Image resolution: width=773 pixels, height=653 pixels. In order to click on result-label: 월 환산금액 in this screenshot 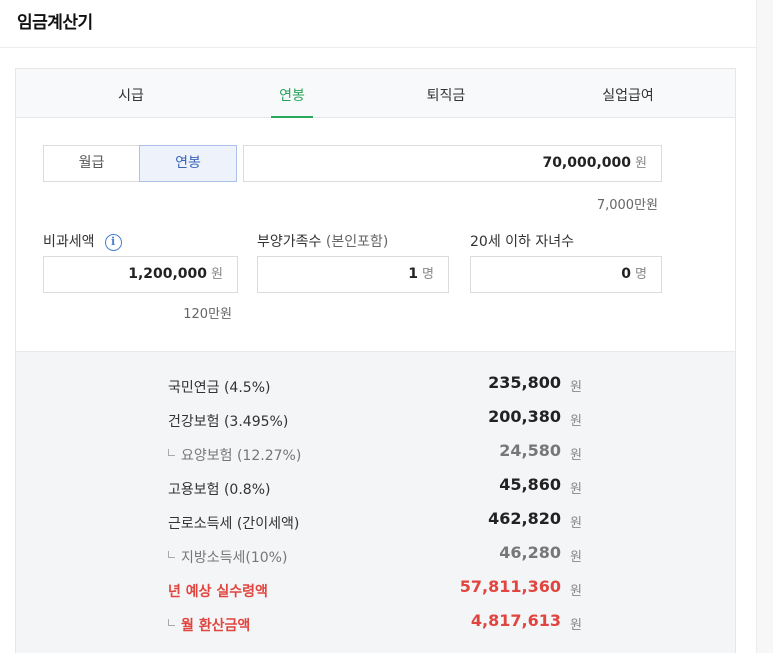, I will do `click(209, 625)`.